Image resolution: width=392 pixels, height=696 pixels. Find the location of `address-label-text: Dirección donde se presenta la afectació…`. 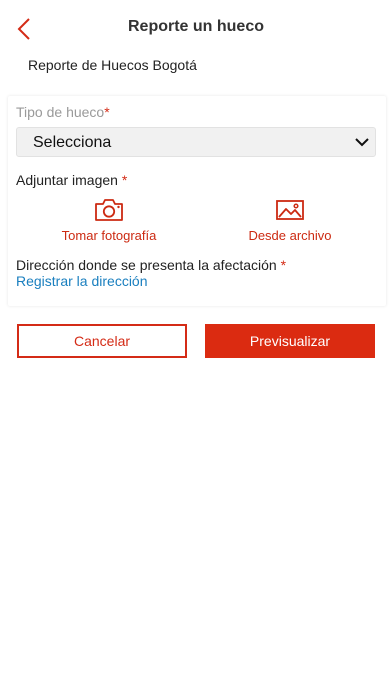

address-label-text: Dirección donde se presenta la afectació… is located at coordinates (148, 265).